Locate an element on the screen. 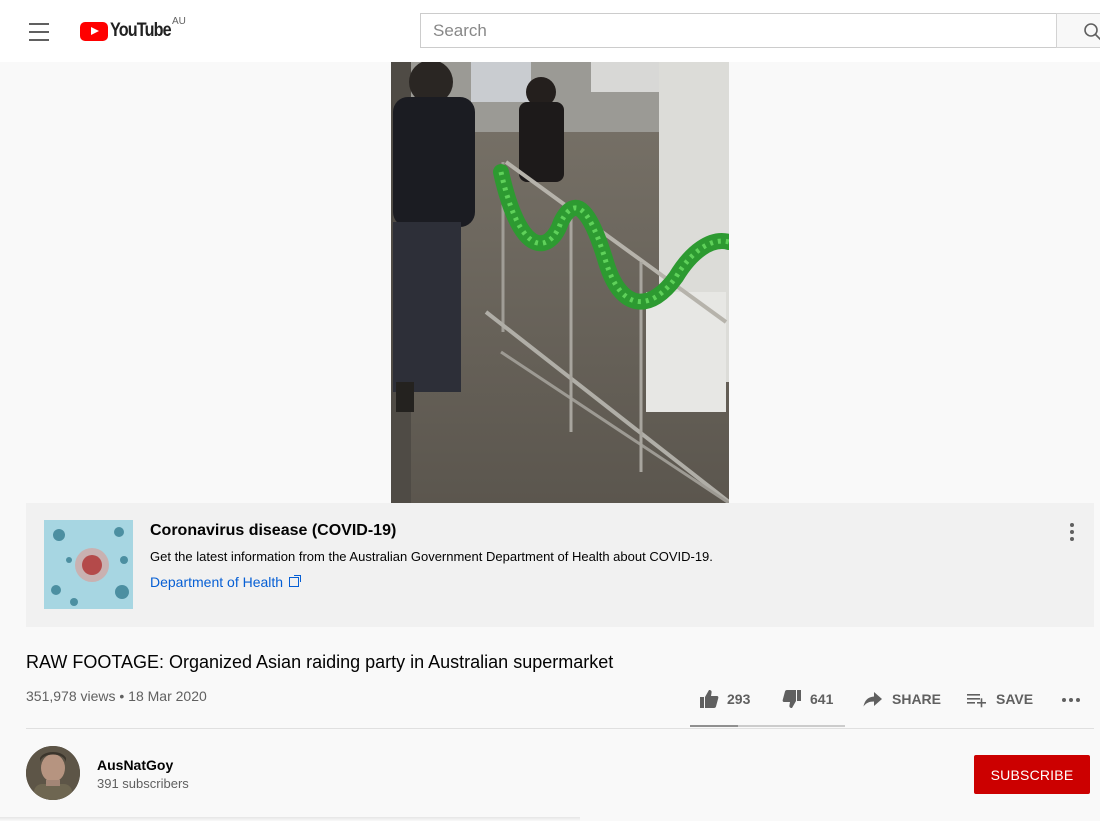  sentiment-bar-fill is located at coordinates (714, 726).